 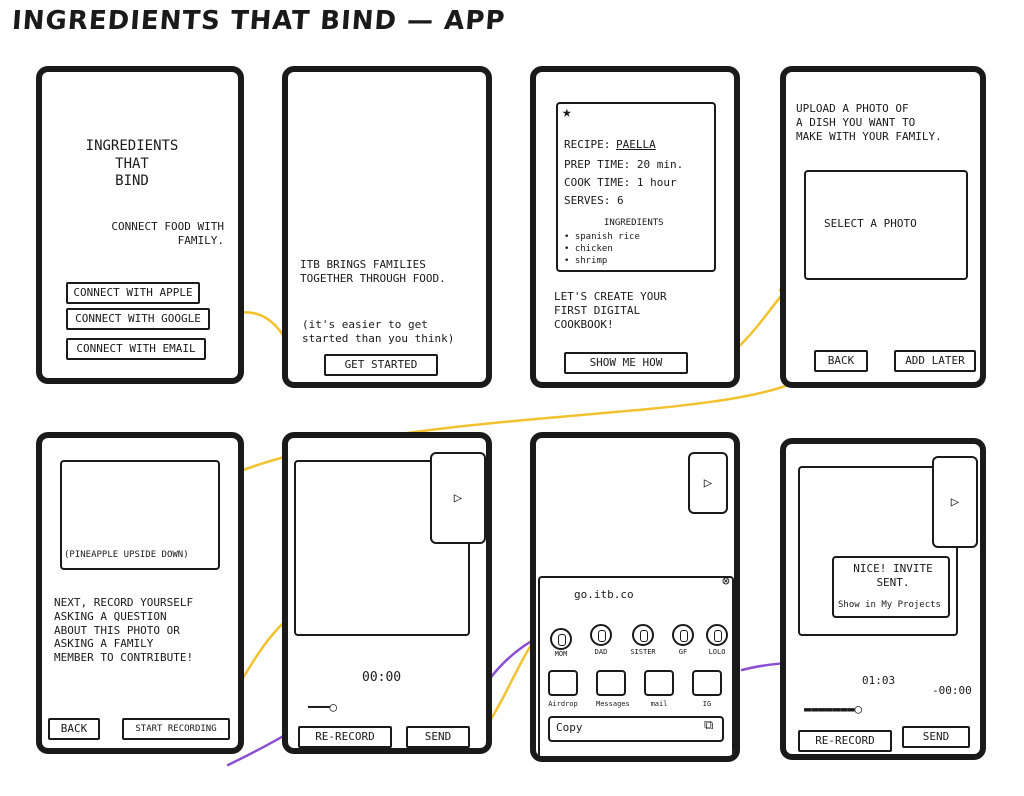 What do you see at coordinates (258, 21) in the screenshot?
I see `page-title: INGREDIENTS THAT BIND — APP` at bounding box center [258, 21].